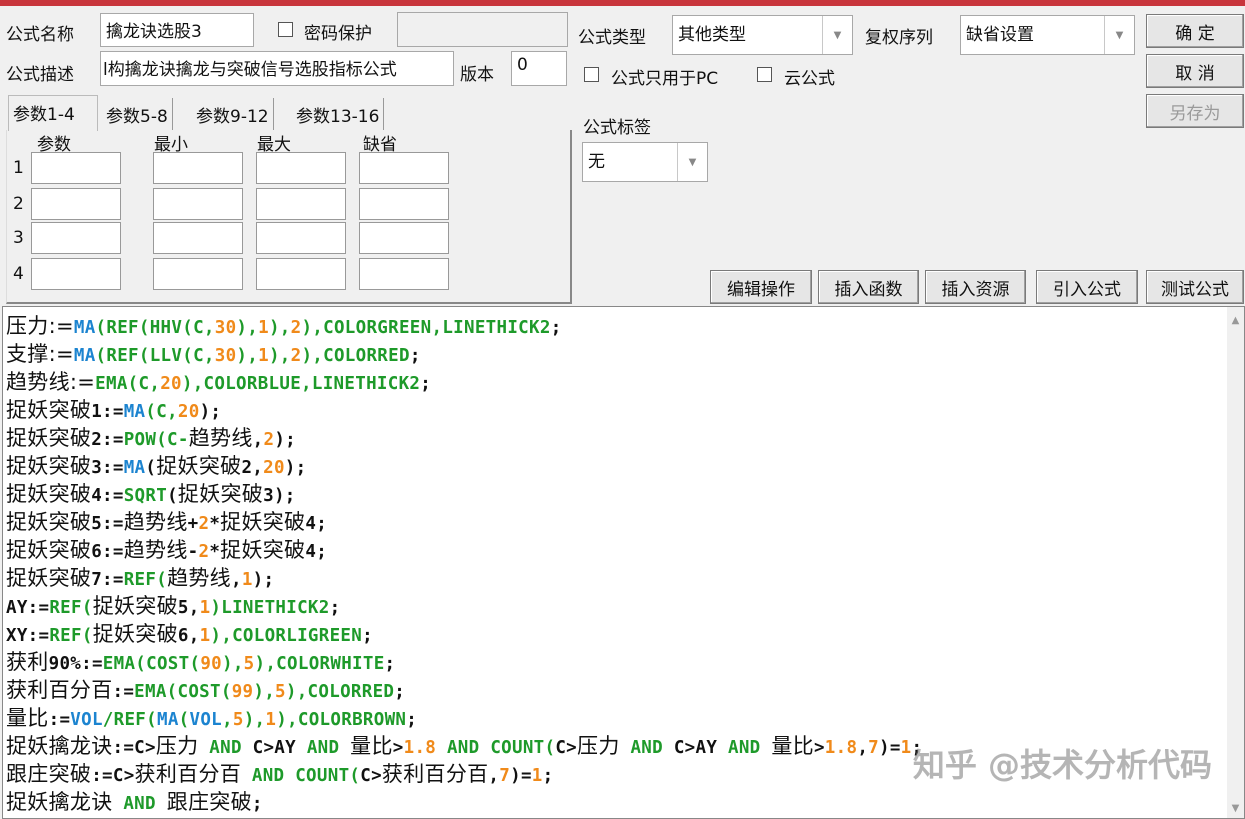  What do you see at coordinates (184, 720) in the screenshot?
I see `code-token: (` at bounding box center [184, 720].